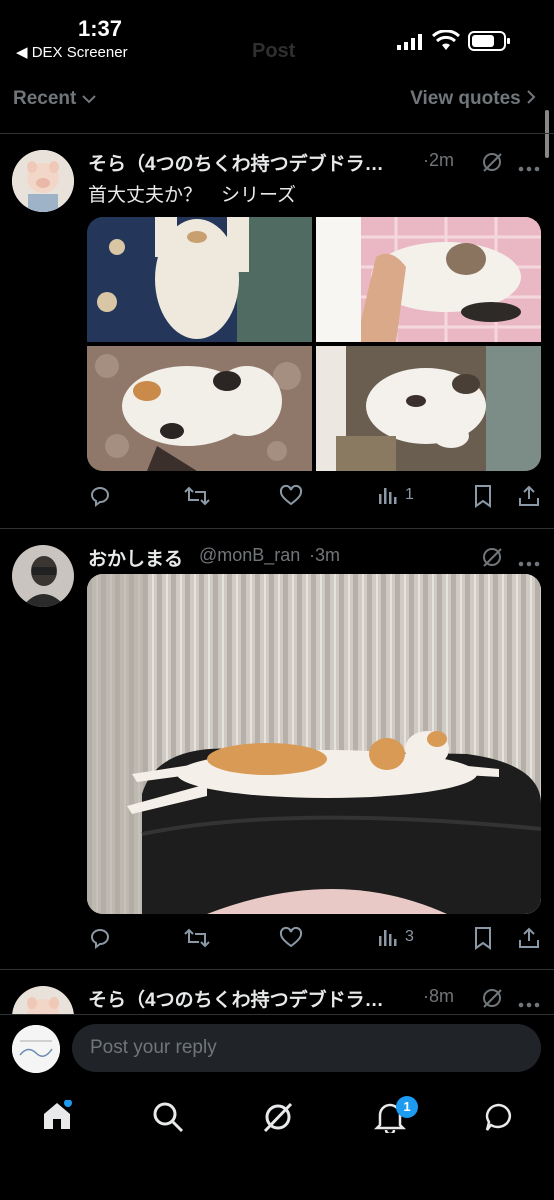  I want to click on author-handle: @monB_ran, so click(249, 555).